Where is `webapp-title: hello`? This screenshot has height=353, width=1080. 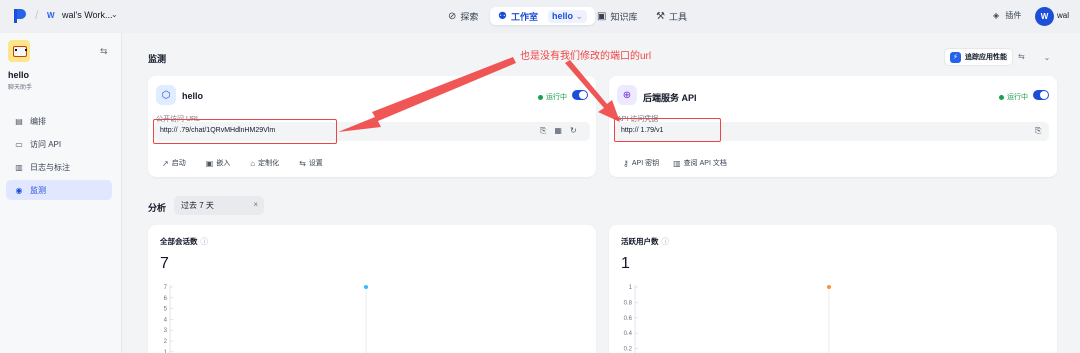 webapp-title: hello is located at coordinates (193, 96).